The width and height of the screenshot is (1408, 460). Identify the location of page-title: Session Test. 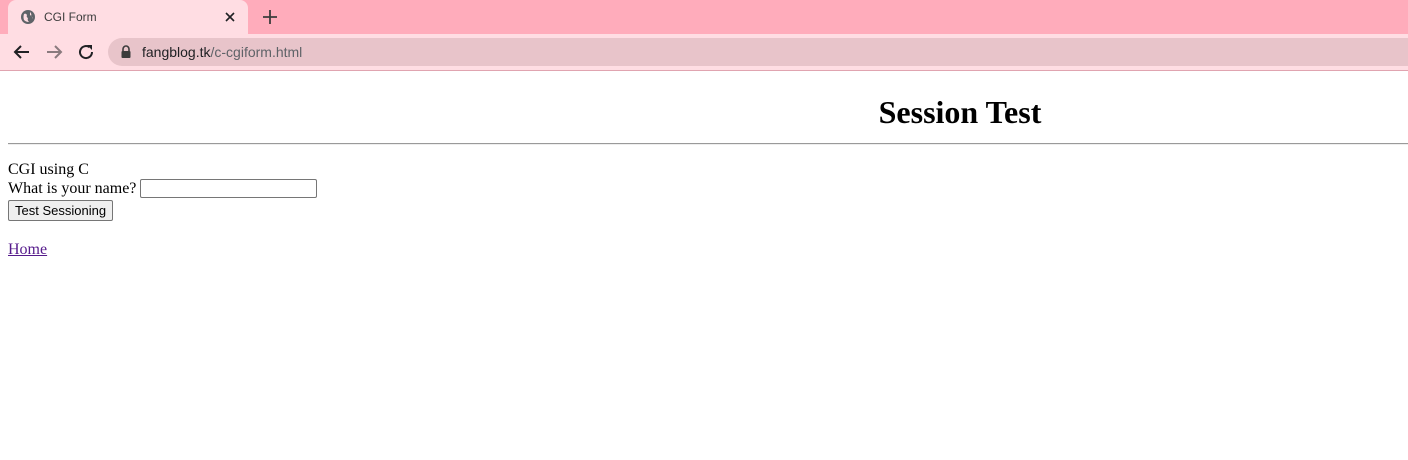
(960, 112).